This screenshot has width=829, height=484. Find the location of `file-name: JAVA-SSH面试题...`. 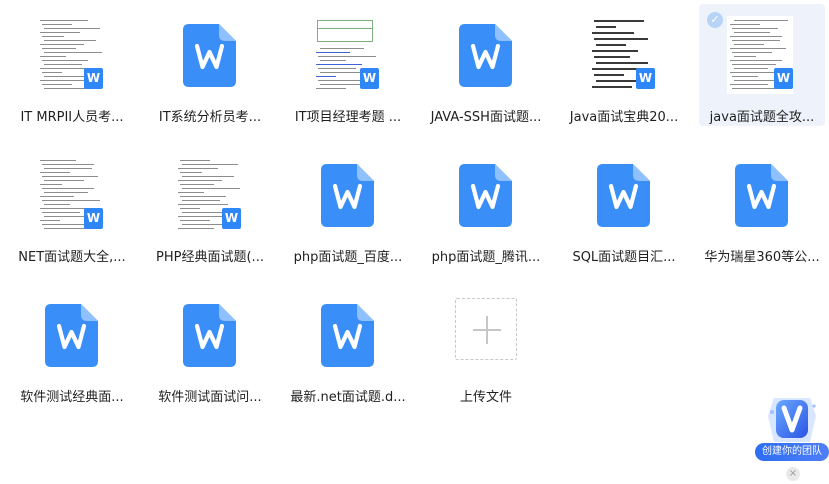

file-name: JAVA-SSH面试题... is located at coordinates (486, 117).